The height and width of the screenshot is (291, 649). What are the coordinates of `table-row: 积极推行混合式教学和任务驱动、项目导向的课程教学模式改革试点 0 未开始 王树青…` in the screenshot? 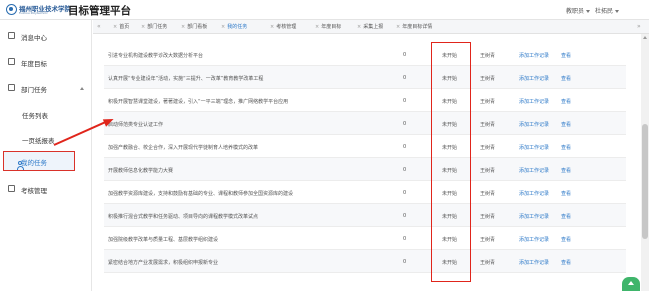 It's located at (365, 215).